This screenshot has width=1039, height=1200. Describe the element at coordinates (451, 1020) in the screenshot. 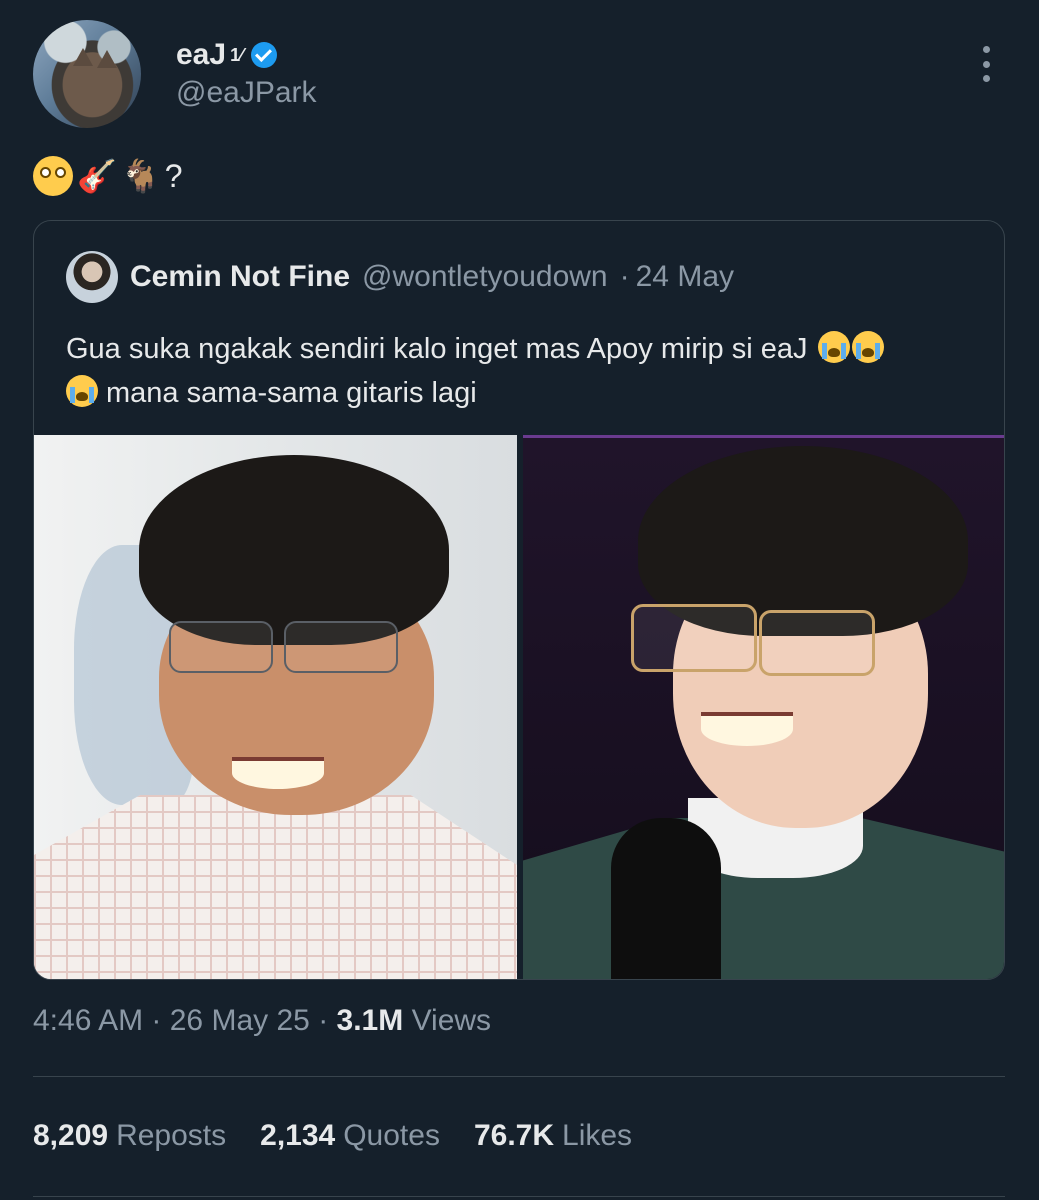

I see `views-label: Views` at that location.